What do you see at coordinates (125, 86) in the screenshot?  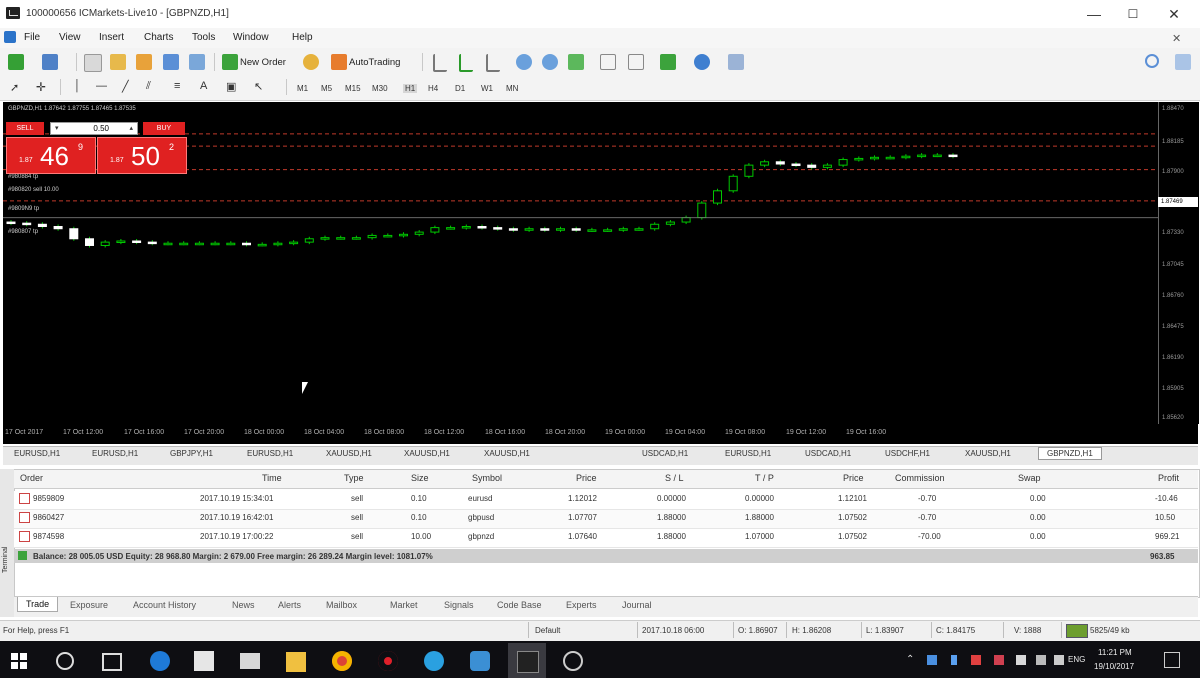 I see `trendline-icon: ╱` at bounding box center [125, 86].